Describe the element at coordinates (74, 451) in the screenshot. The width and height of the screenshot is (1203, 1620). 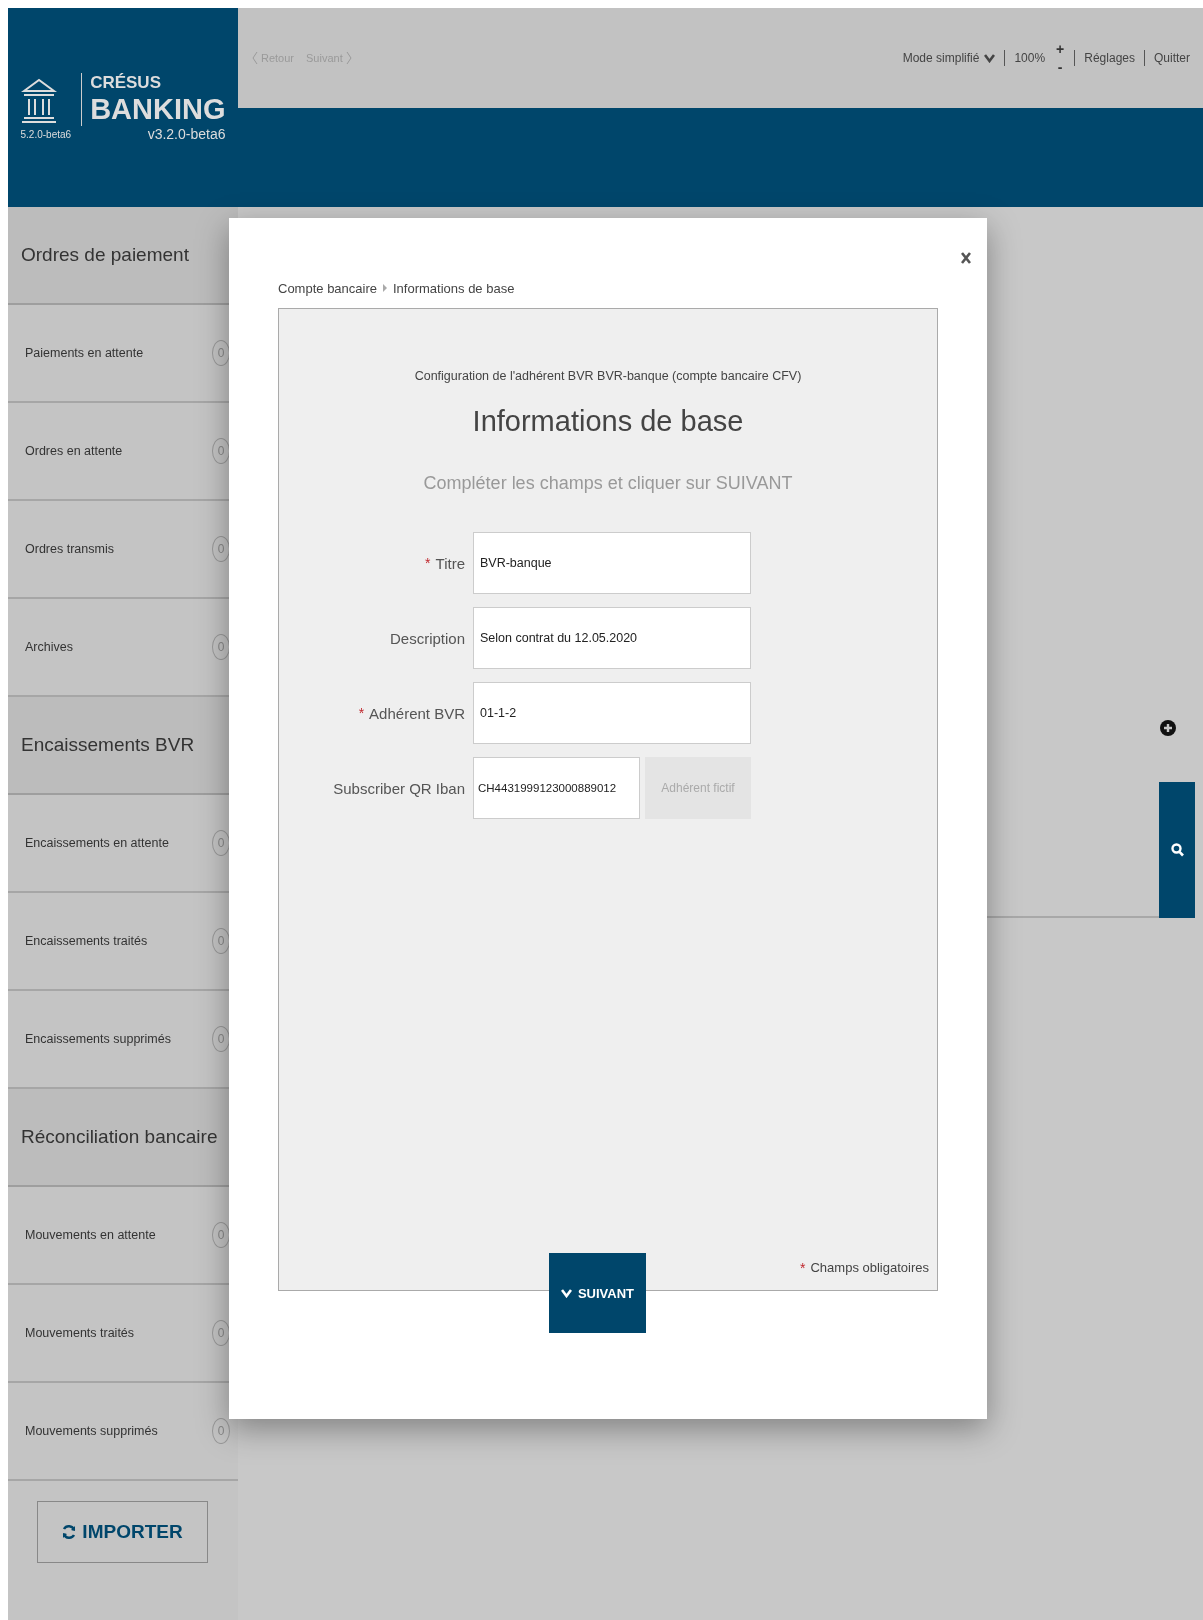
I see `sidebar-item-label: Ordres en attente` at that location.